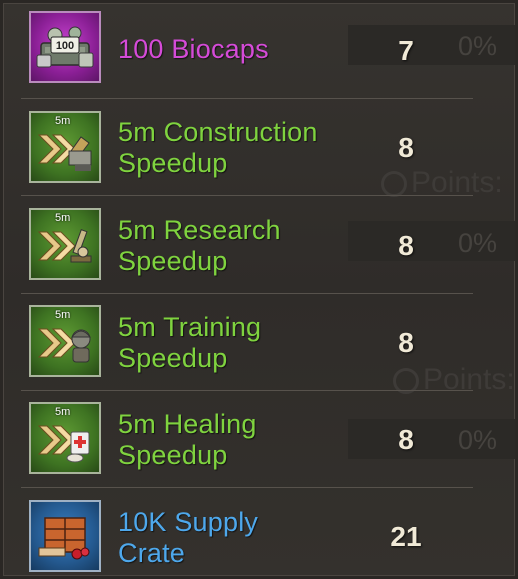  What do you see at coordinates (247, 148) in the screenshot?
I see `reward-row: 5m 5m Construction Speedup 8` at bounding box center [247, 148].